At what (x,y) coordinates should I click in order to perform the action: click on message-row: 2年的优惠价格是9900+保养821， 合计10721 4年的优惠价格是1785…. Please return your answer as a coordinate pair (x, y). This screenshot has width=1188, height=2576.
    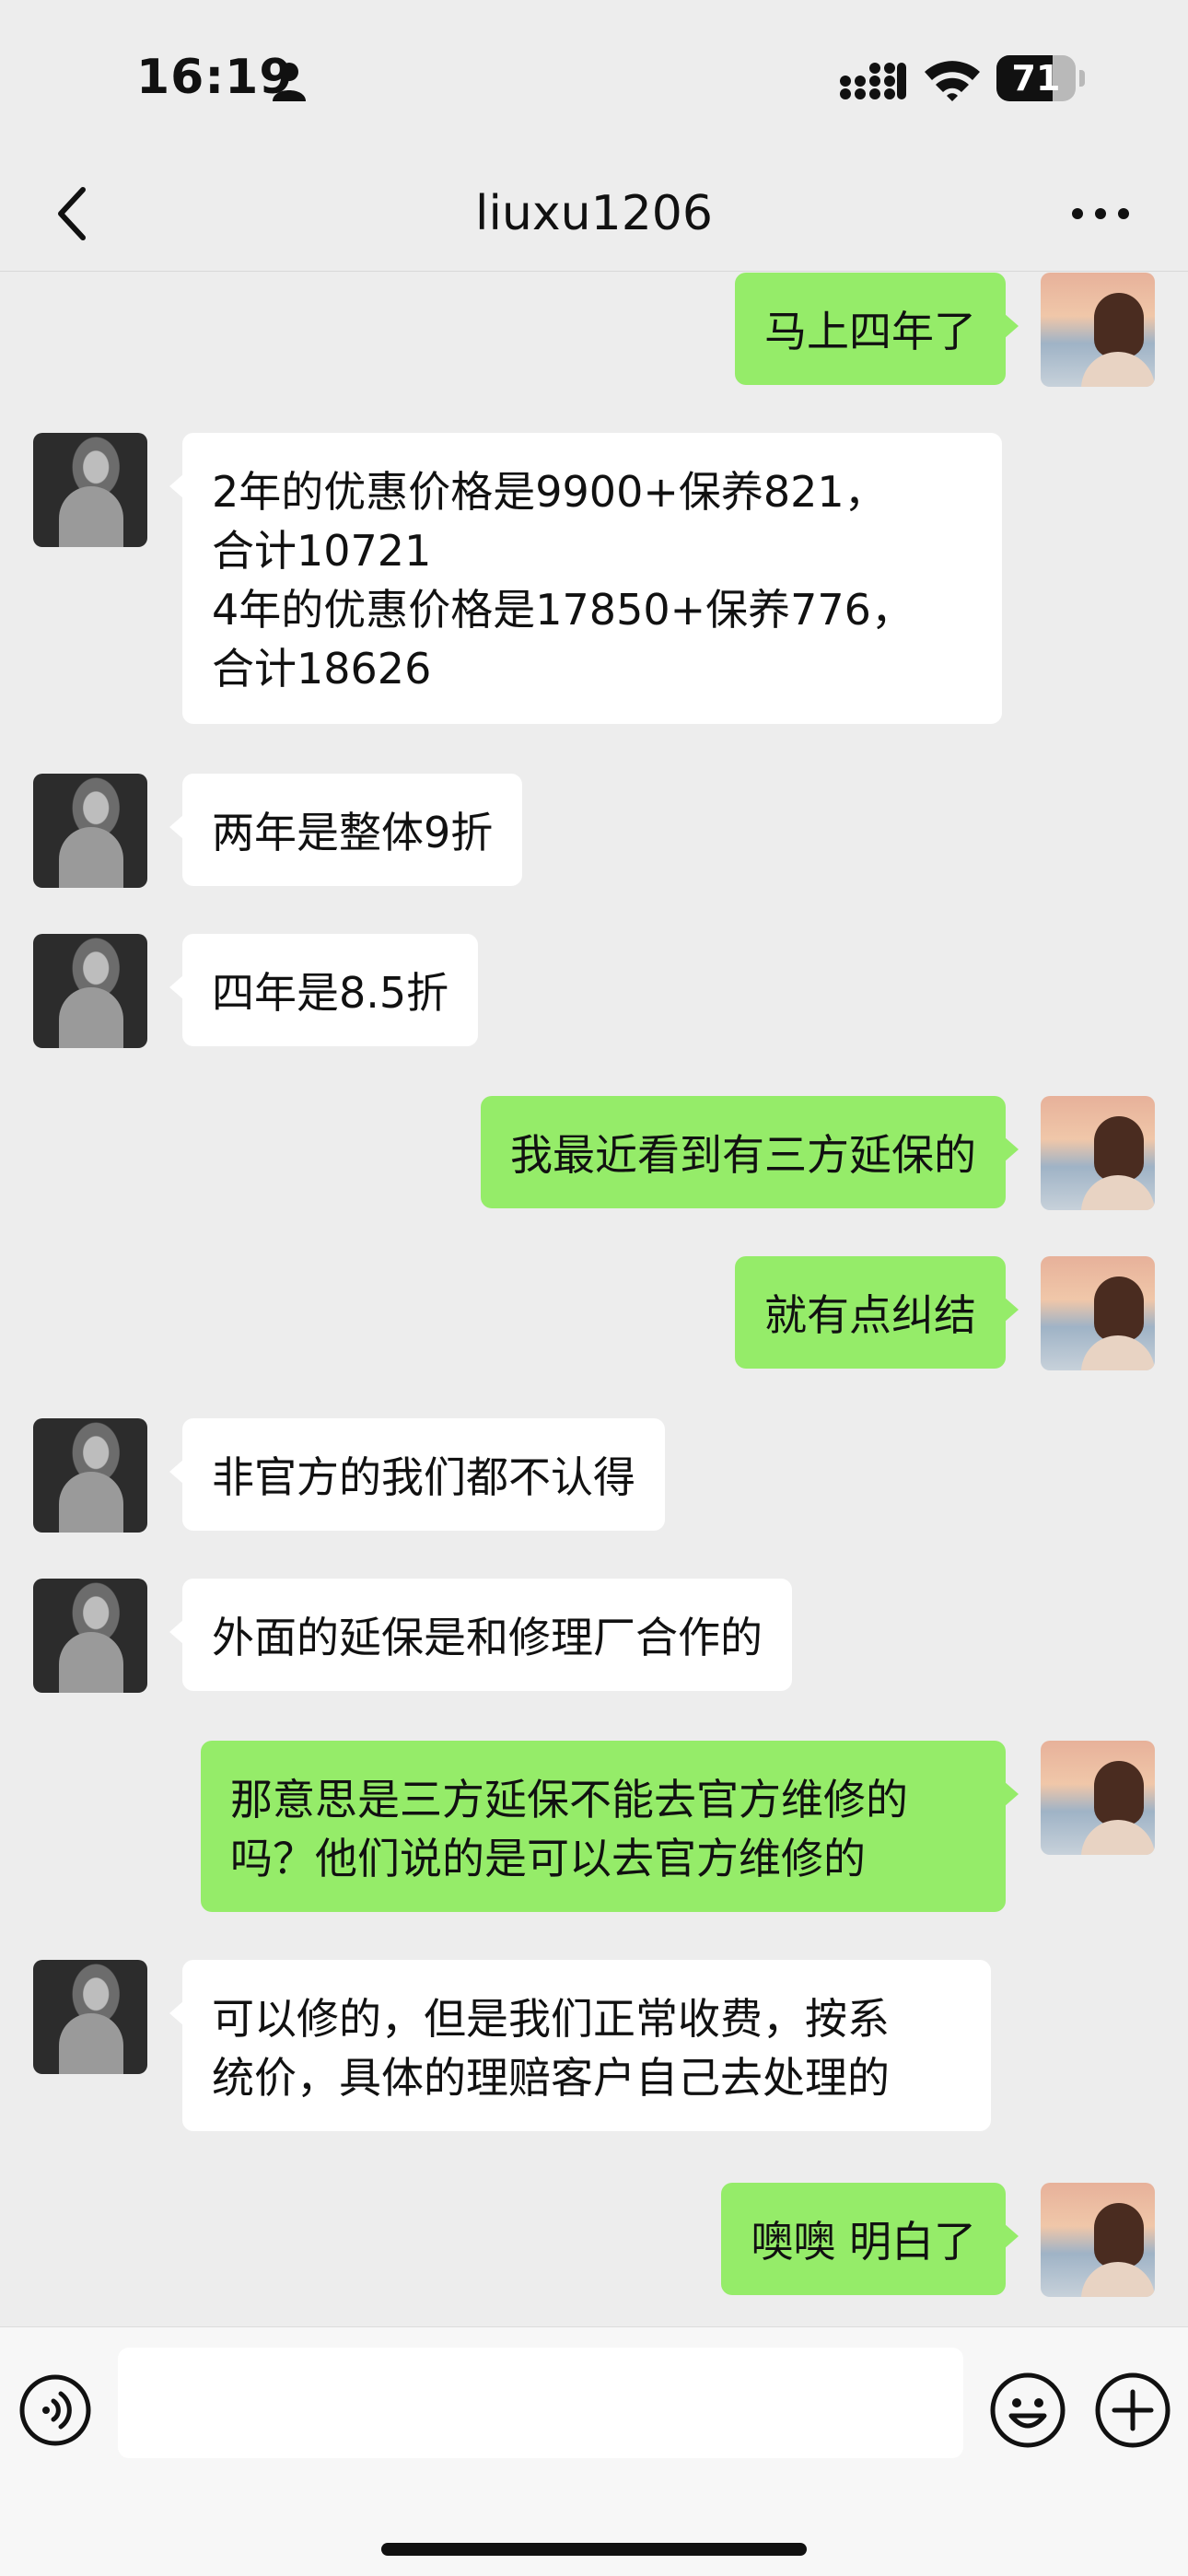
    Looking at the image, I should click on (594, 578).